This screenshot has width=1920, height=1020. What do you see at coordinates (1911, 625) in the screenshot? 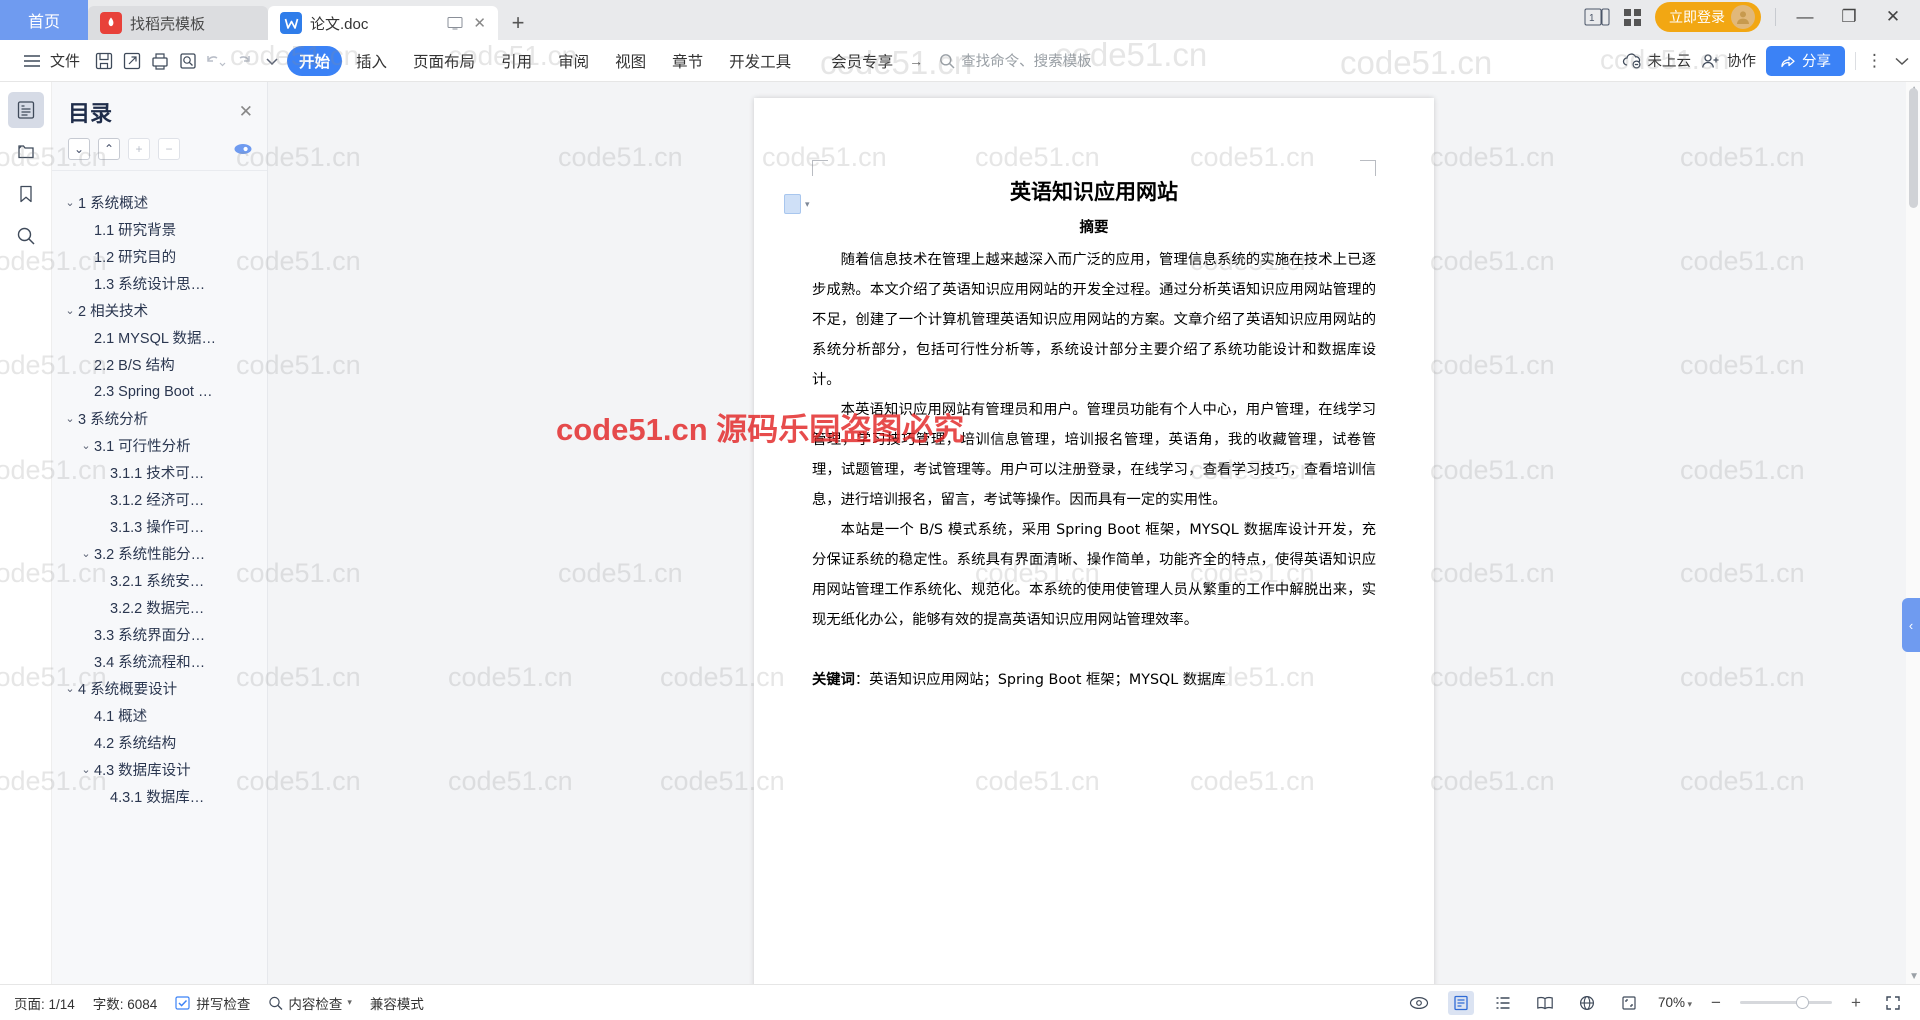
I see `right-panel-collapse-handle: ‹` at bounding box center [1911, 625].